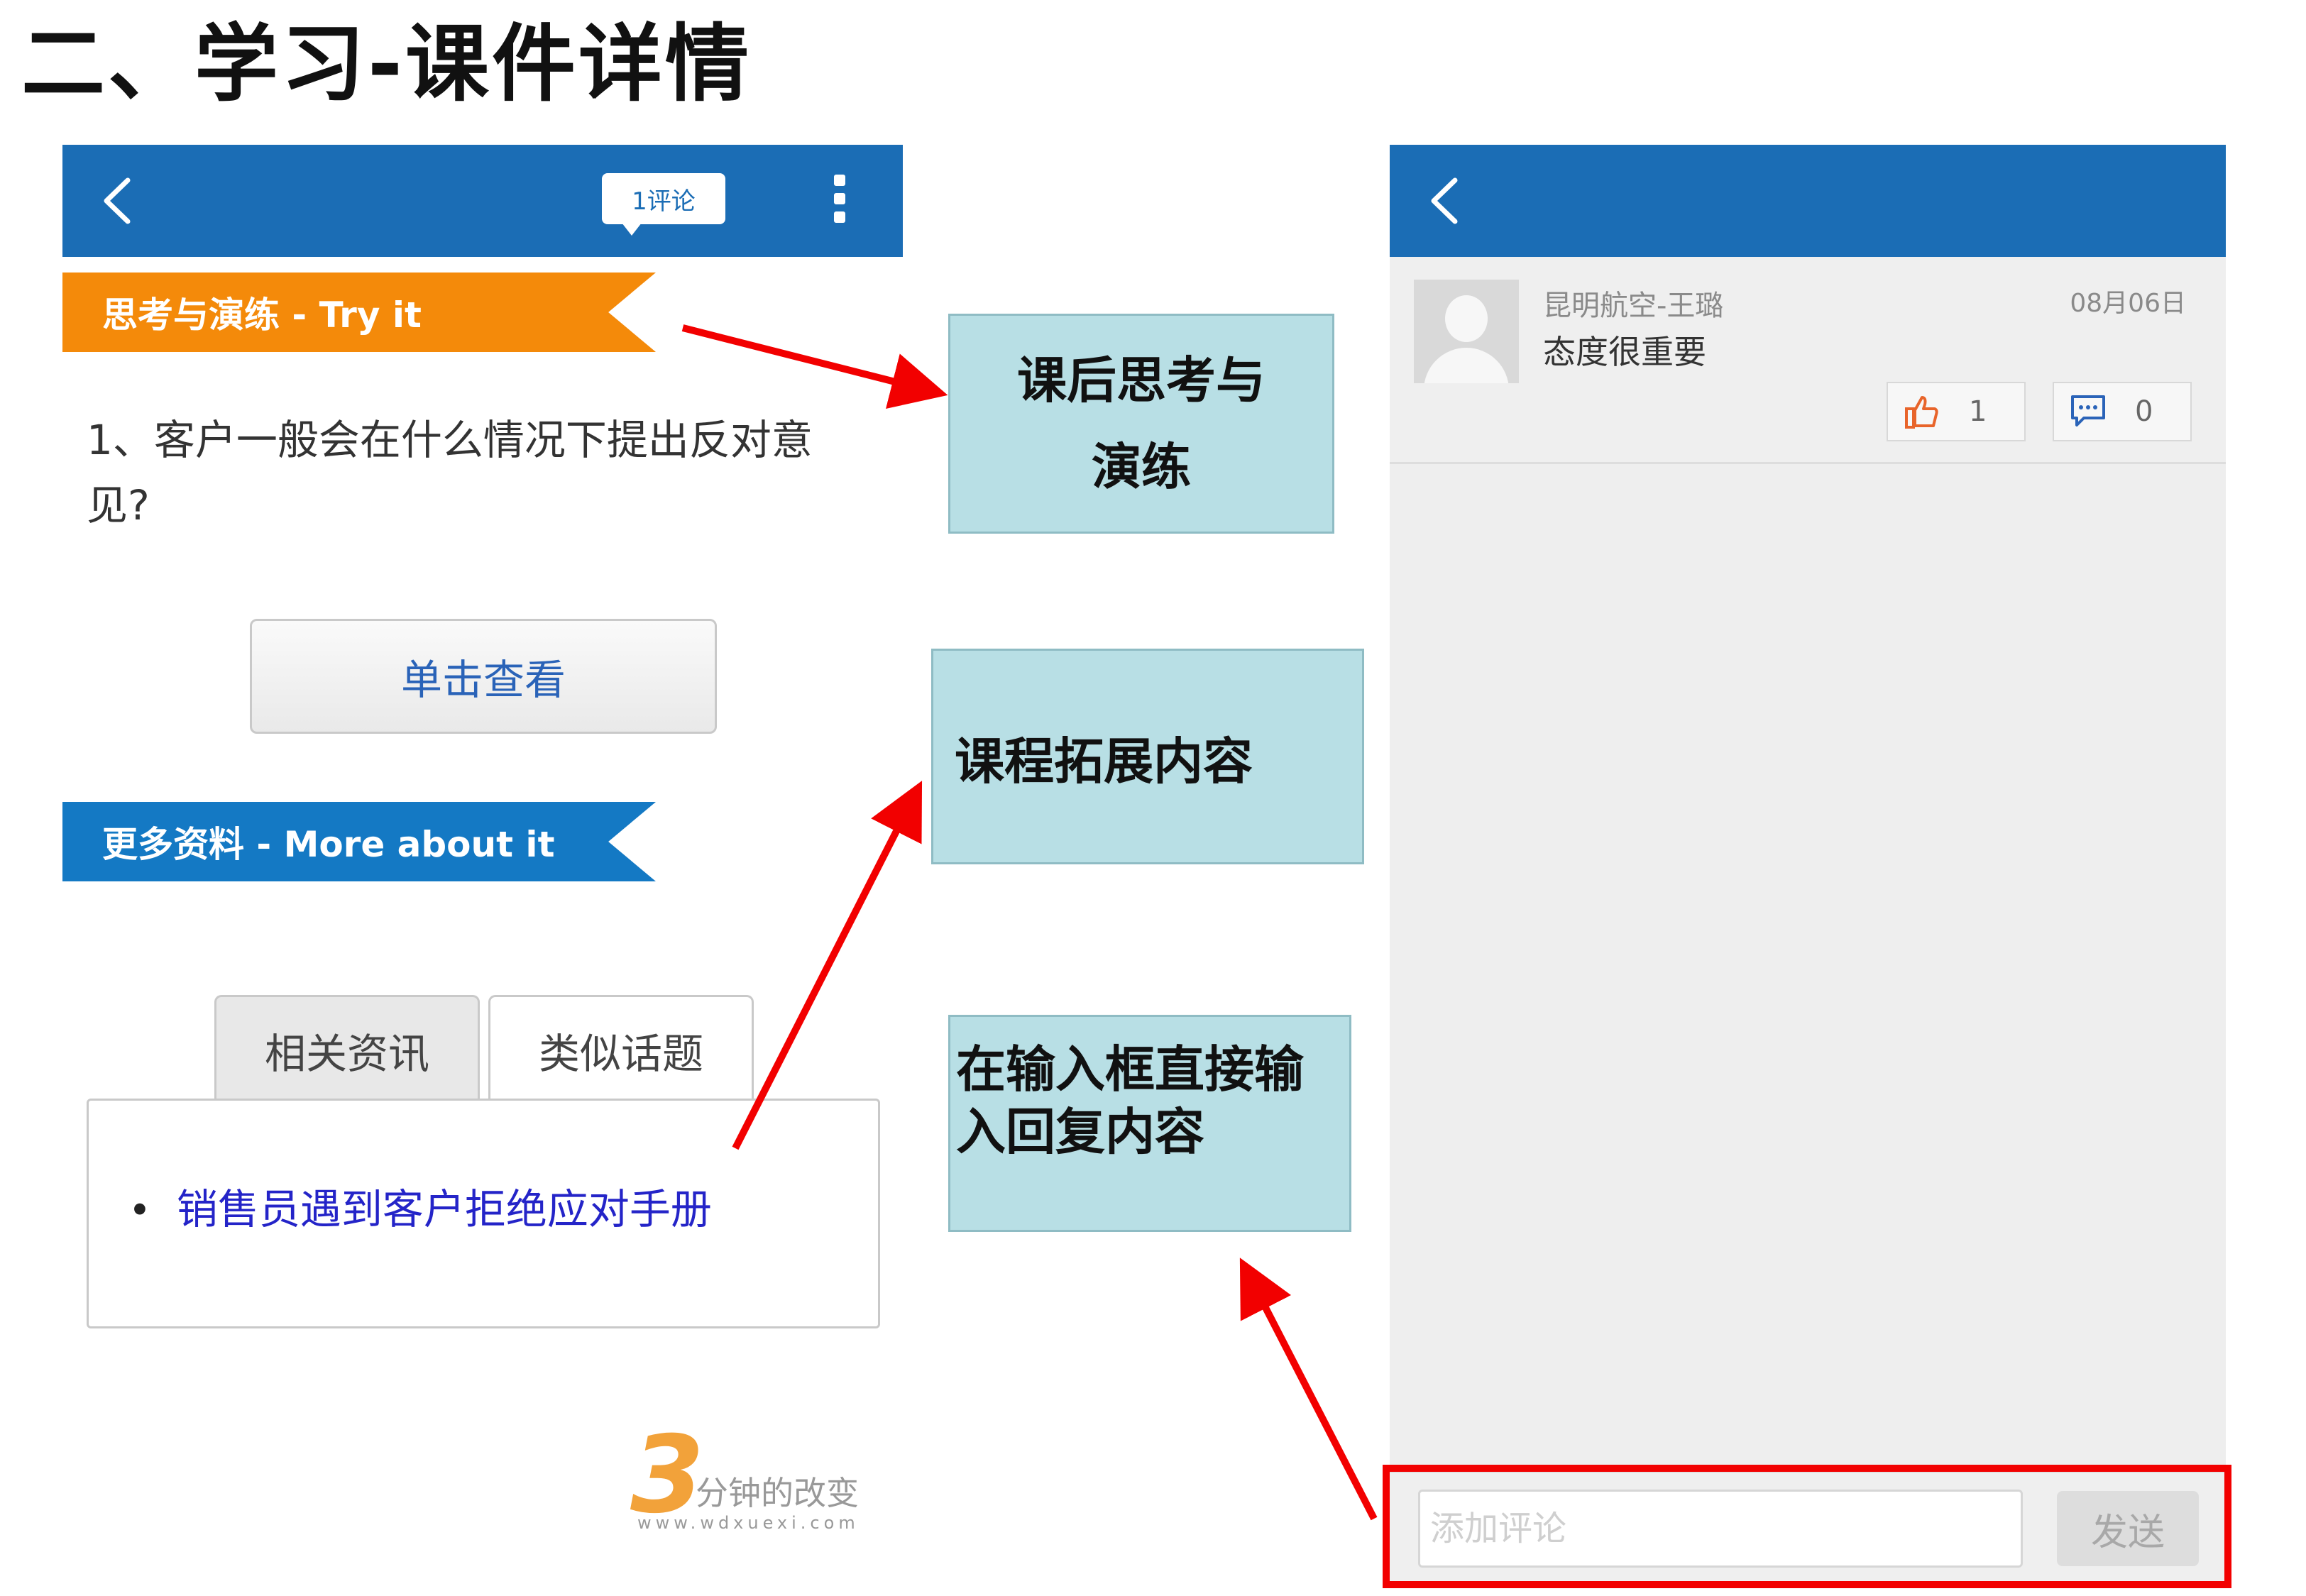 This screenshot has height=1596, width=2306. Describe the element at coordinates (1130, 1069) in the screenshot. I see `callout-3-line-1: 在输入框直接输` at that location.